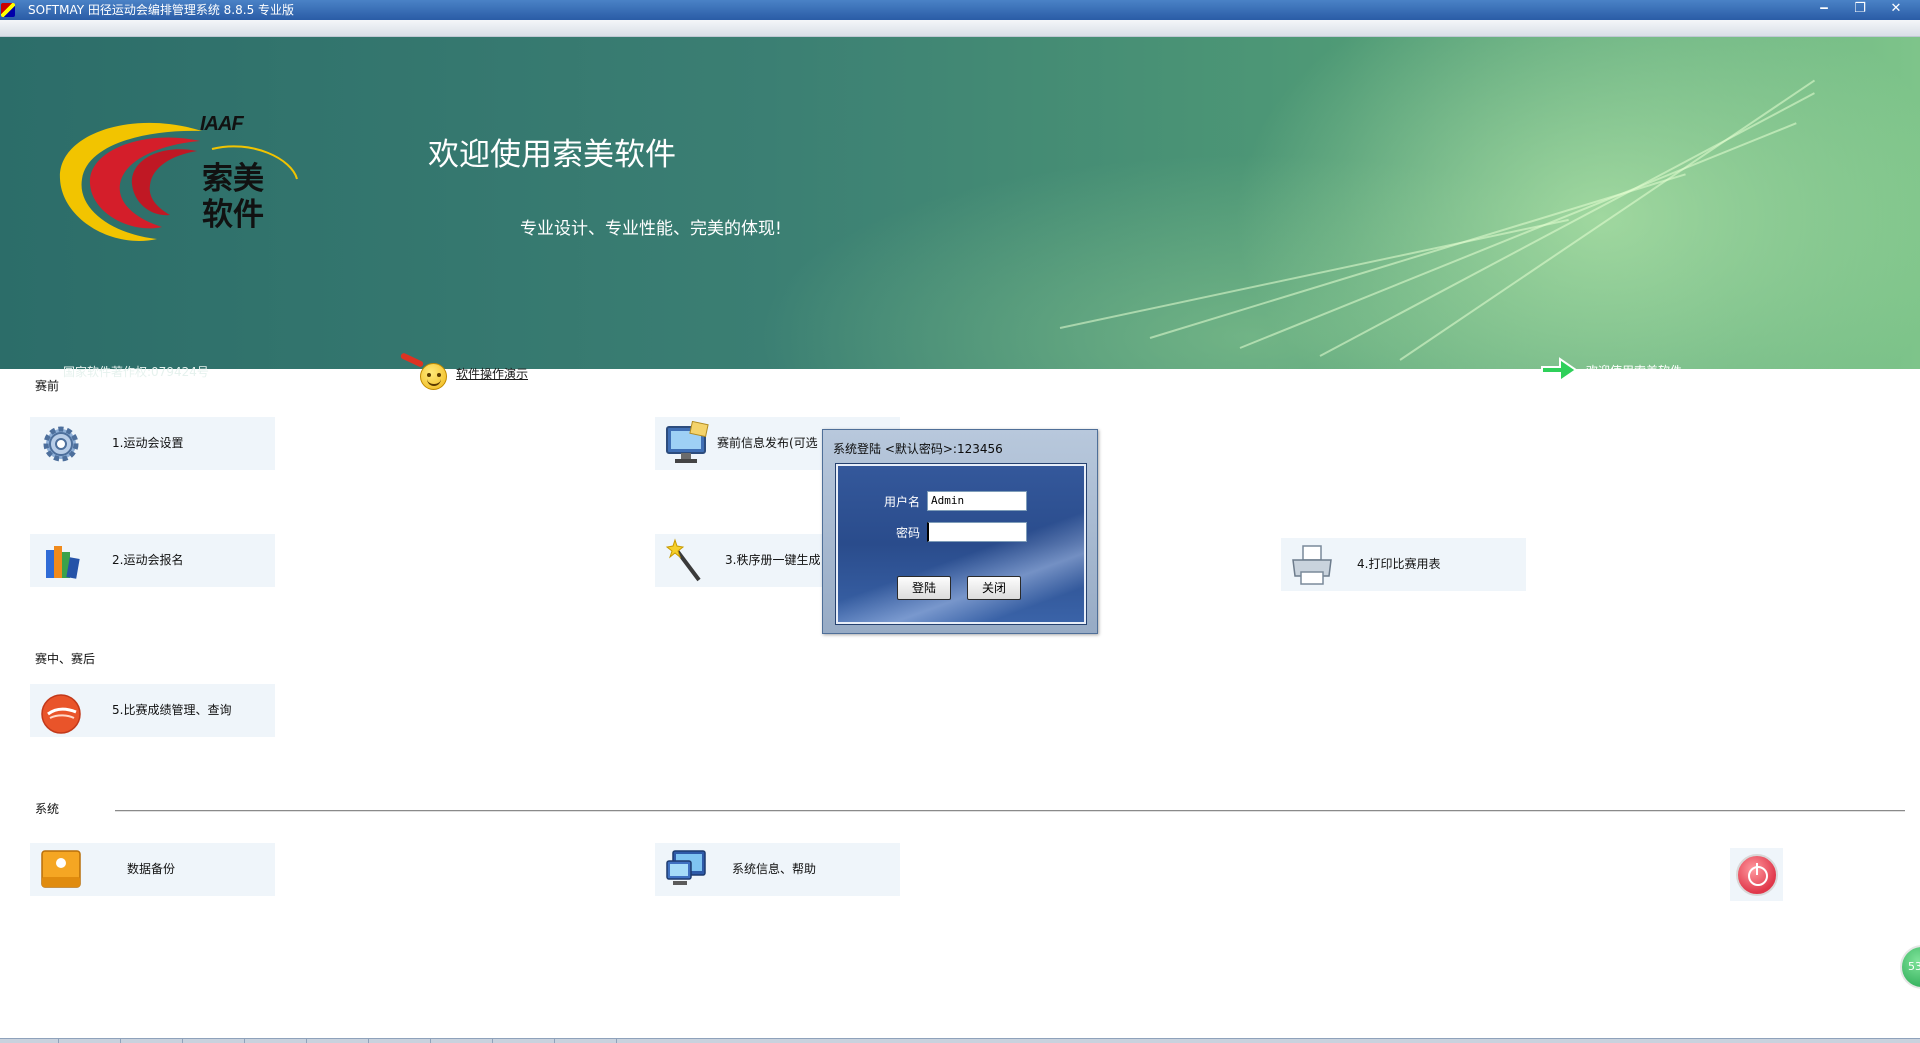 The height and width of the screenshot is (1043, 1920). I want to click on login-dialog: 系统登陆 <默认密码>:123456 用户名 Admin 密码 登陆 关闭, so click(960, 531).